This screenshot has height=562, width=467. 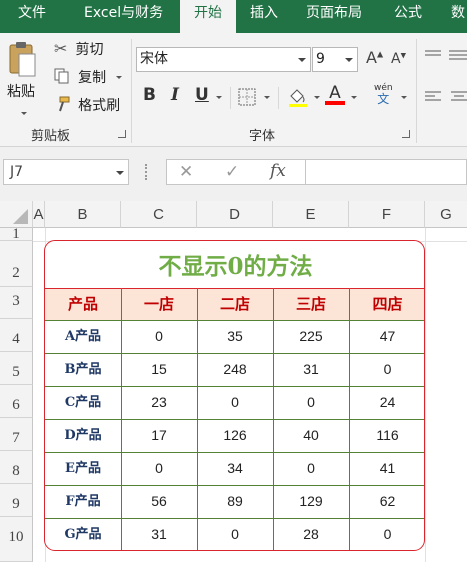 I want to click on header-cell-store3: 三店, so click(x=311, y=304).